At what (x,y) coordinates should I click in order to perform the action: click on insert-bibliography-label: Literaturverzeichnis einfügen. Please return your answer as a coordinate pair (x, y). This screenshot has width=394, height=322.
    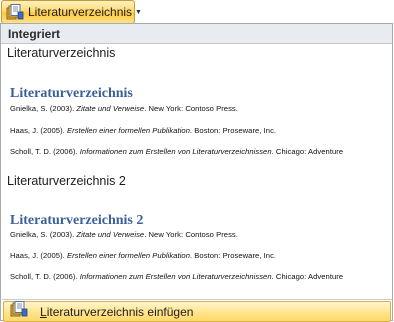
    Looking at the image, I should click on (117, 311).